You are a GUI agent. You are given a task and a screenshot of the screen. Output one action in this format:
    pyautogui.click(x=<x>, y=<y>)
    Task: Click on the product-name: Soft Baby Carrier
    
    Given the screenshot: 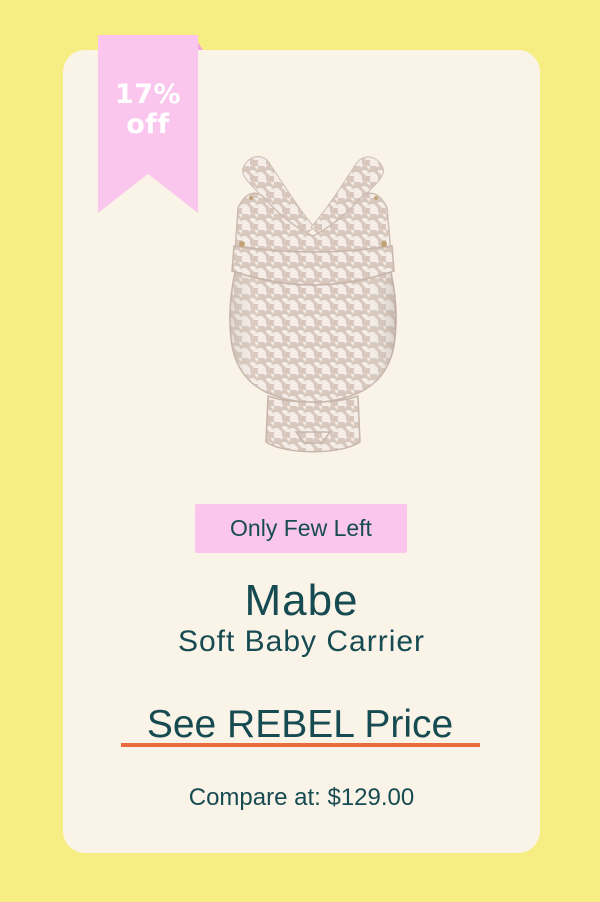 What is the action you would take?
    pyautogui.click(x=301, y=641)
    